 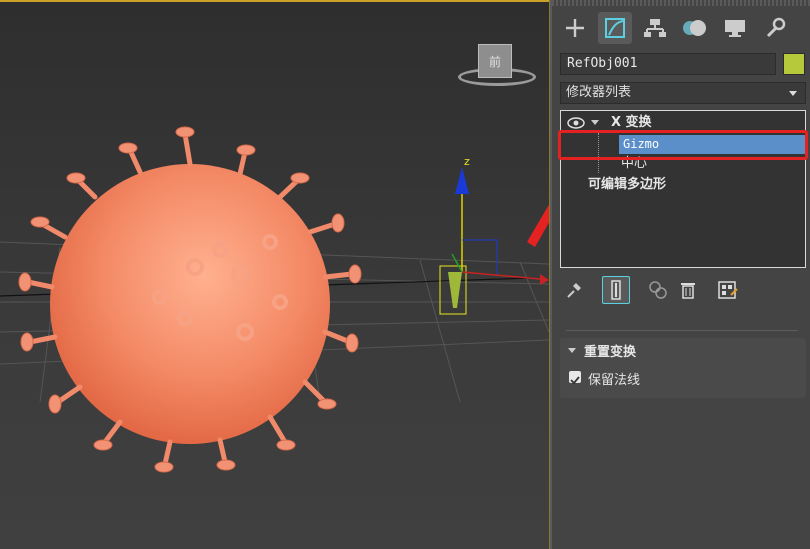 I want to click on motion-icon, so click(x=694, y=28).